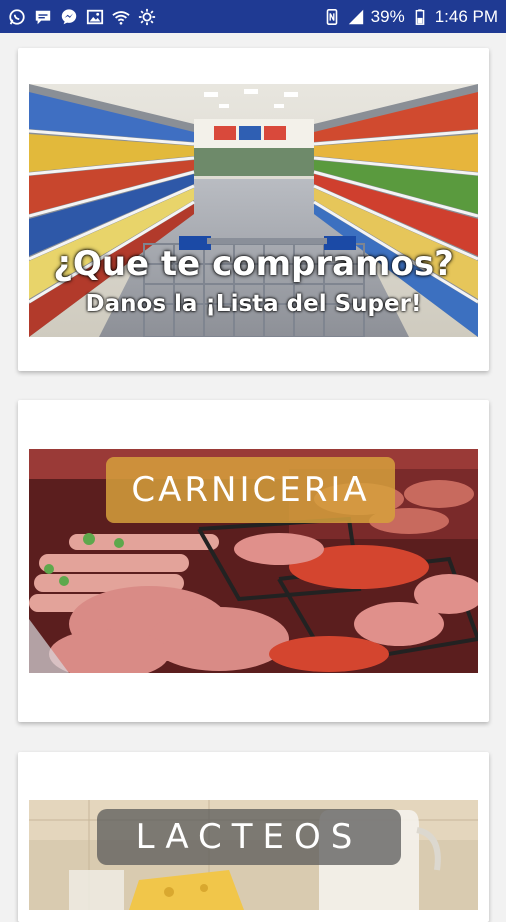 Image resolution: width=506 pixels, height=922 pixels. Describe the element at coordinates (253, 264) in the screenshot. I see `card-title: ¿Que te compramos?` at that location.